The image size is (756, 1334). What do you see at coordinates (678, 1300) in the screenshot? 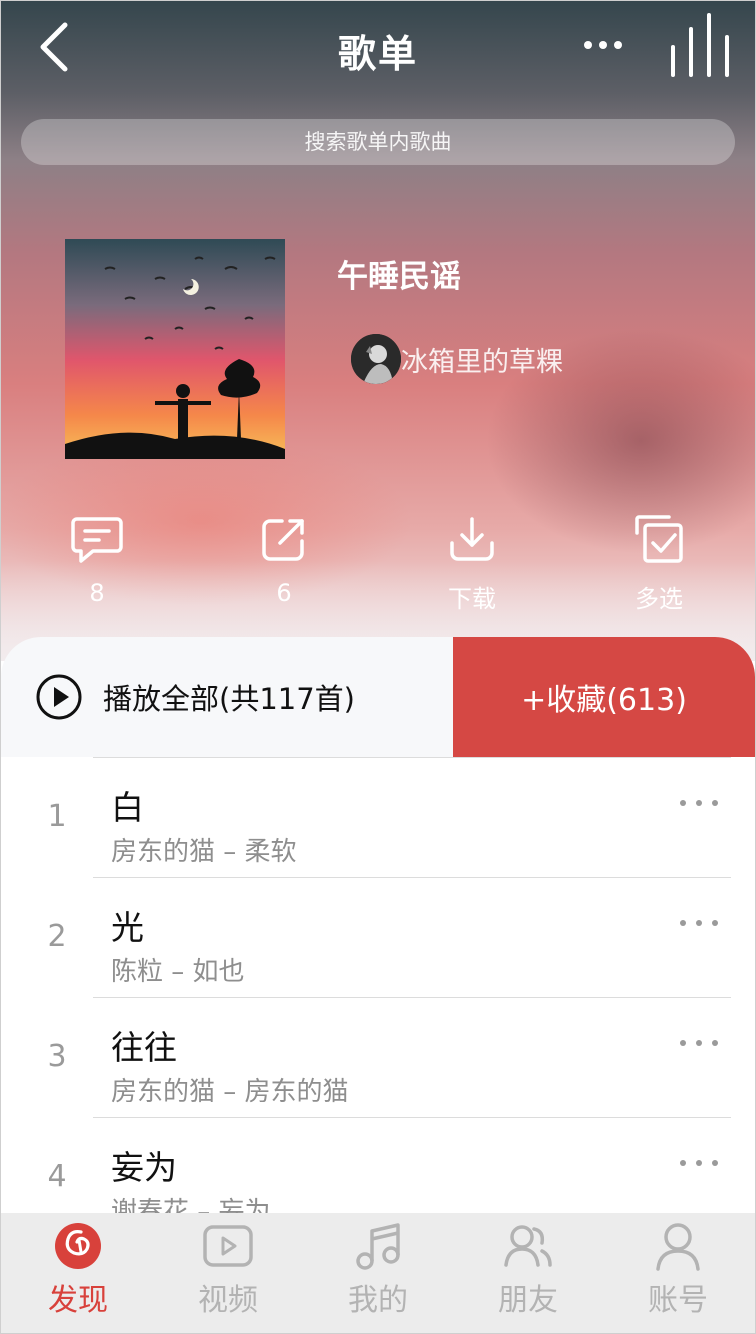
I see `tab-label: 账号` at bounding box center [678, 1300].